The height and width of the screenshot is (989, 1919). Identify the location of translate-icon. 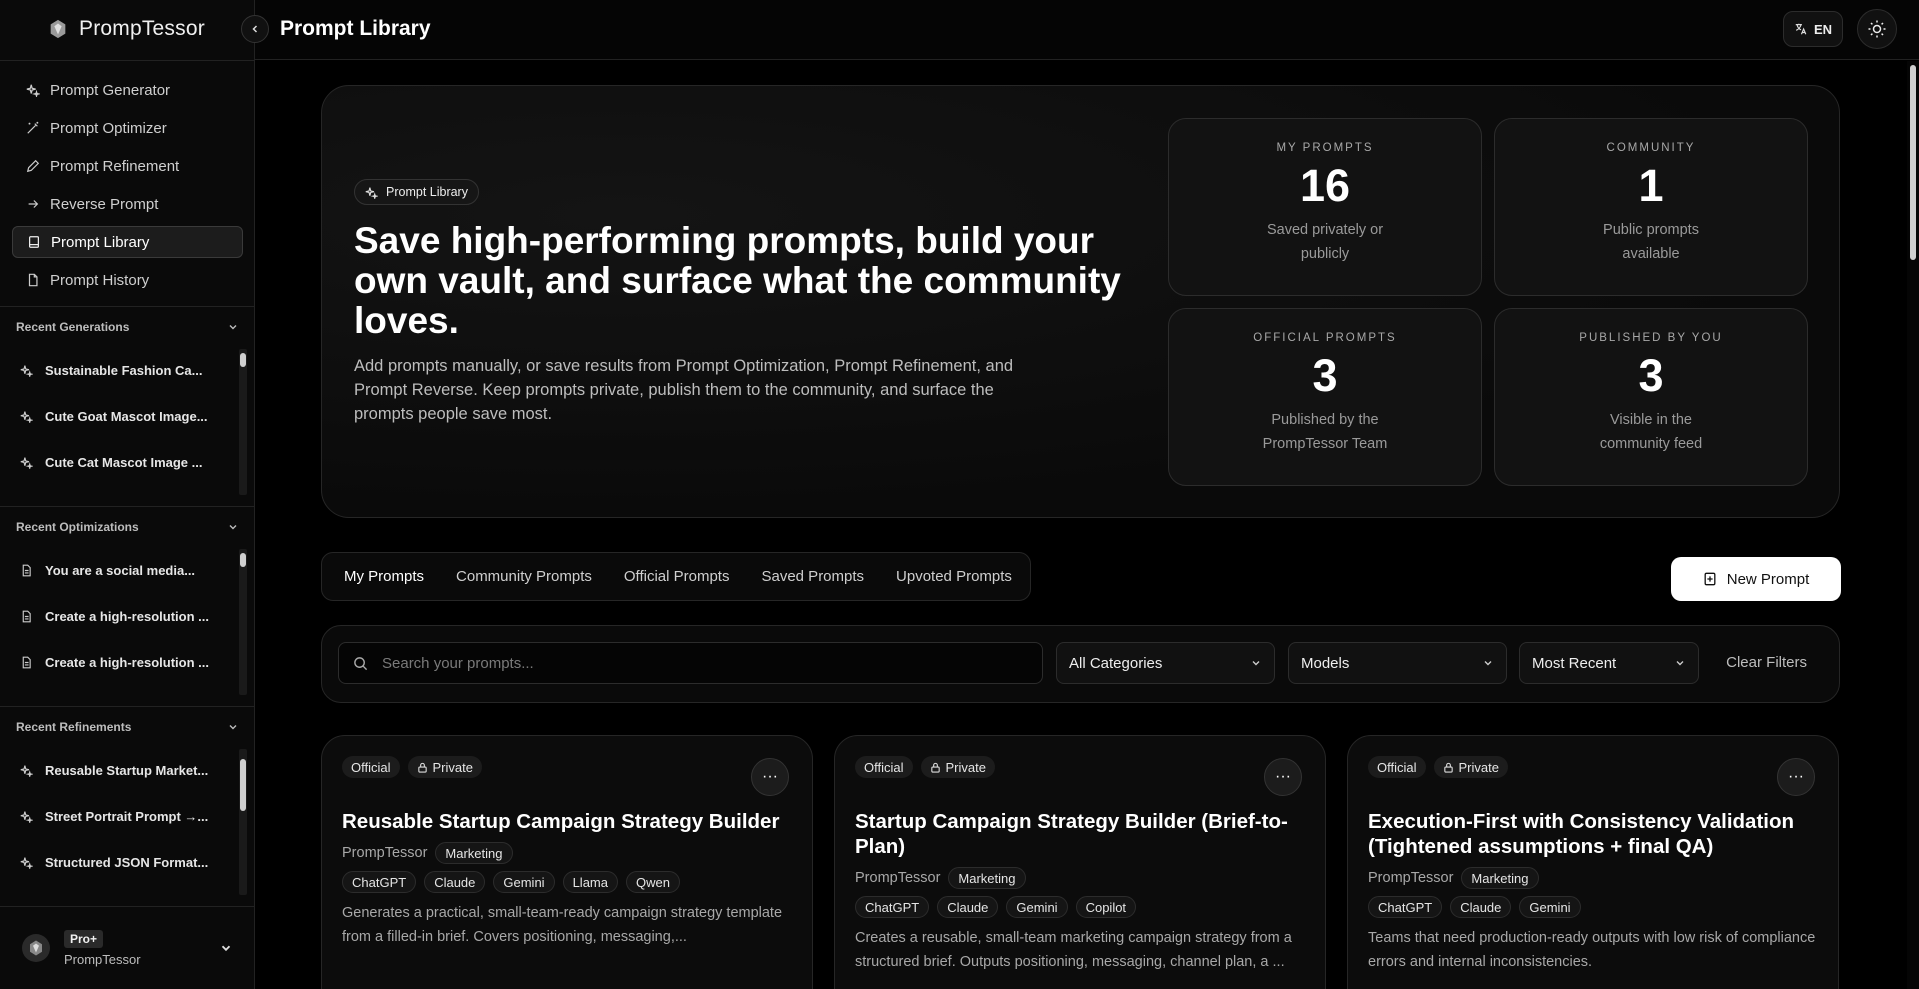
(1801, 29).